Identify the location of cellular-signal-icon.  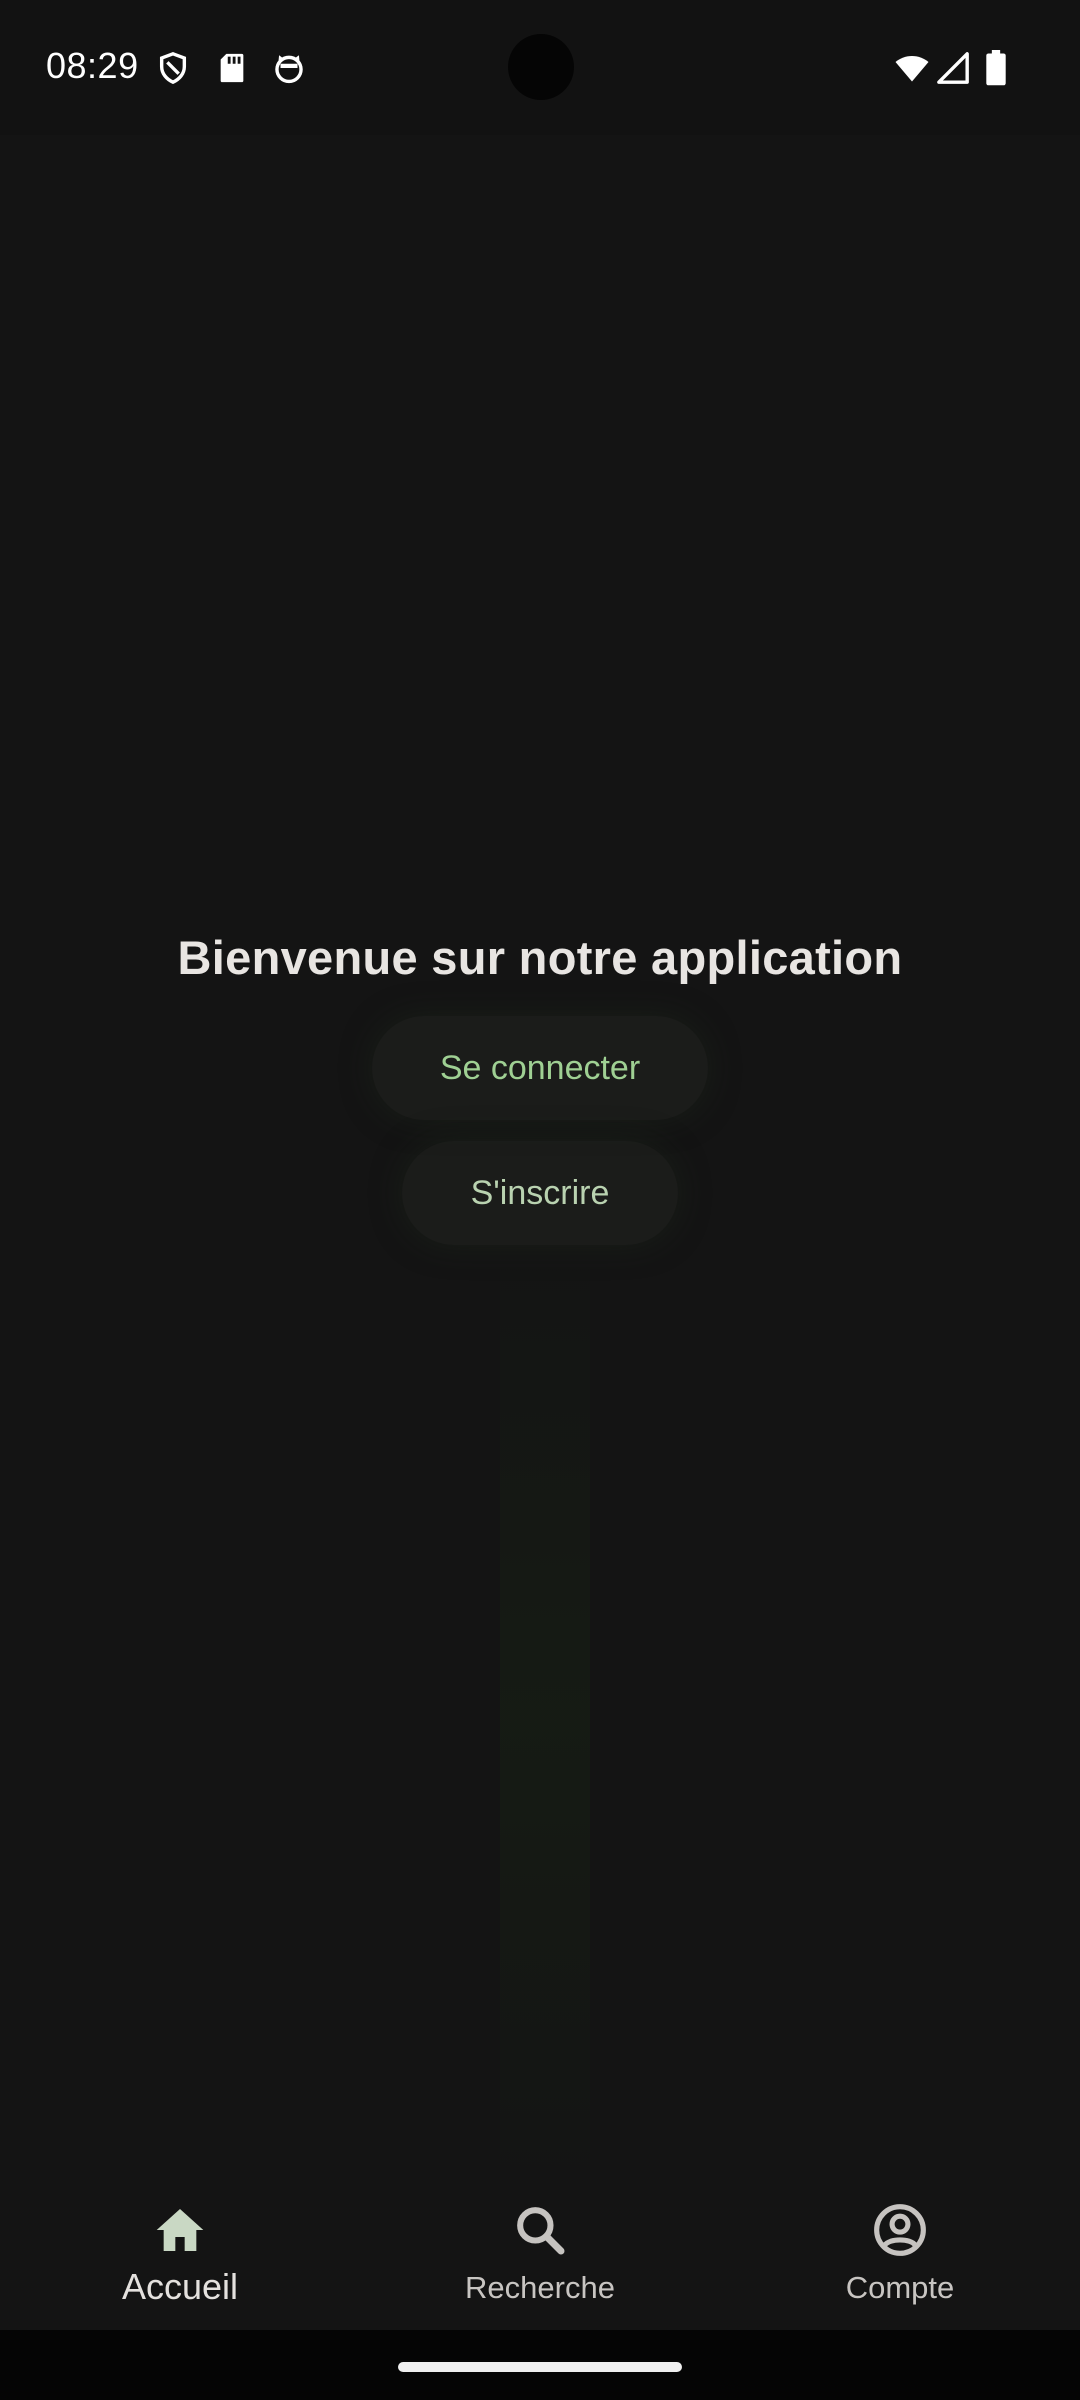
(953, 68).